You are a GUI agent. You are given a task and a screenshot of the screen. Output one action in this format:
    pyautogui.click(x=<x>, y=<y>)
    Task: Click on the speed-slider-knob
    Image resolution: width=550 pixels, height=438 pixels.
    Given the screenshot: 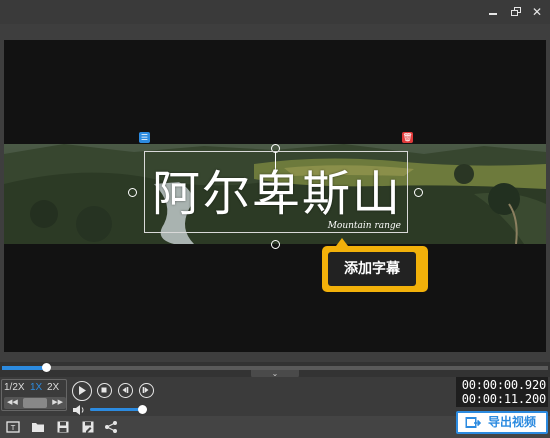 What is the action you would take?
    pyautogui.click(x=35, y=403)
    